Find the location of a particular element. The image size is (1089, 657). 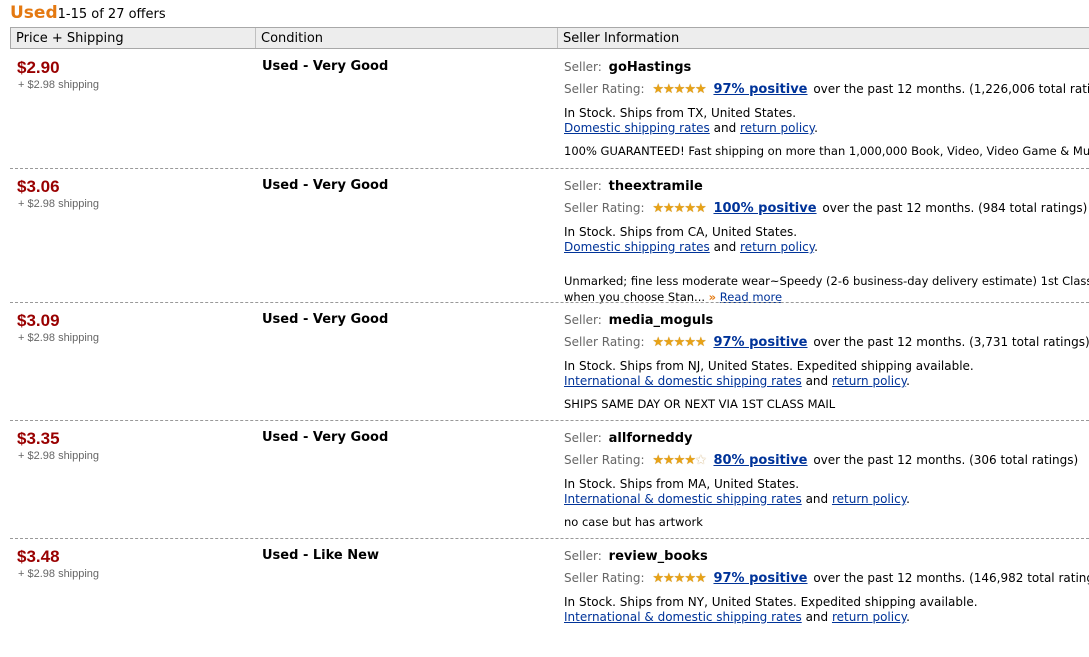

offer-condition: Used - Like New is located at coordinates (320, 555).